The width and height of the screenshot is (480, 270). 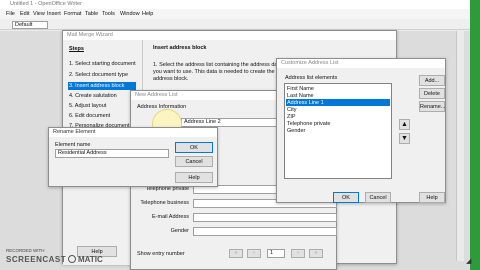 What do you see at coordinates (276, 253) in the screenshot?
I see `entry-number-field: 1` at bounding box center [276, 253].